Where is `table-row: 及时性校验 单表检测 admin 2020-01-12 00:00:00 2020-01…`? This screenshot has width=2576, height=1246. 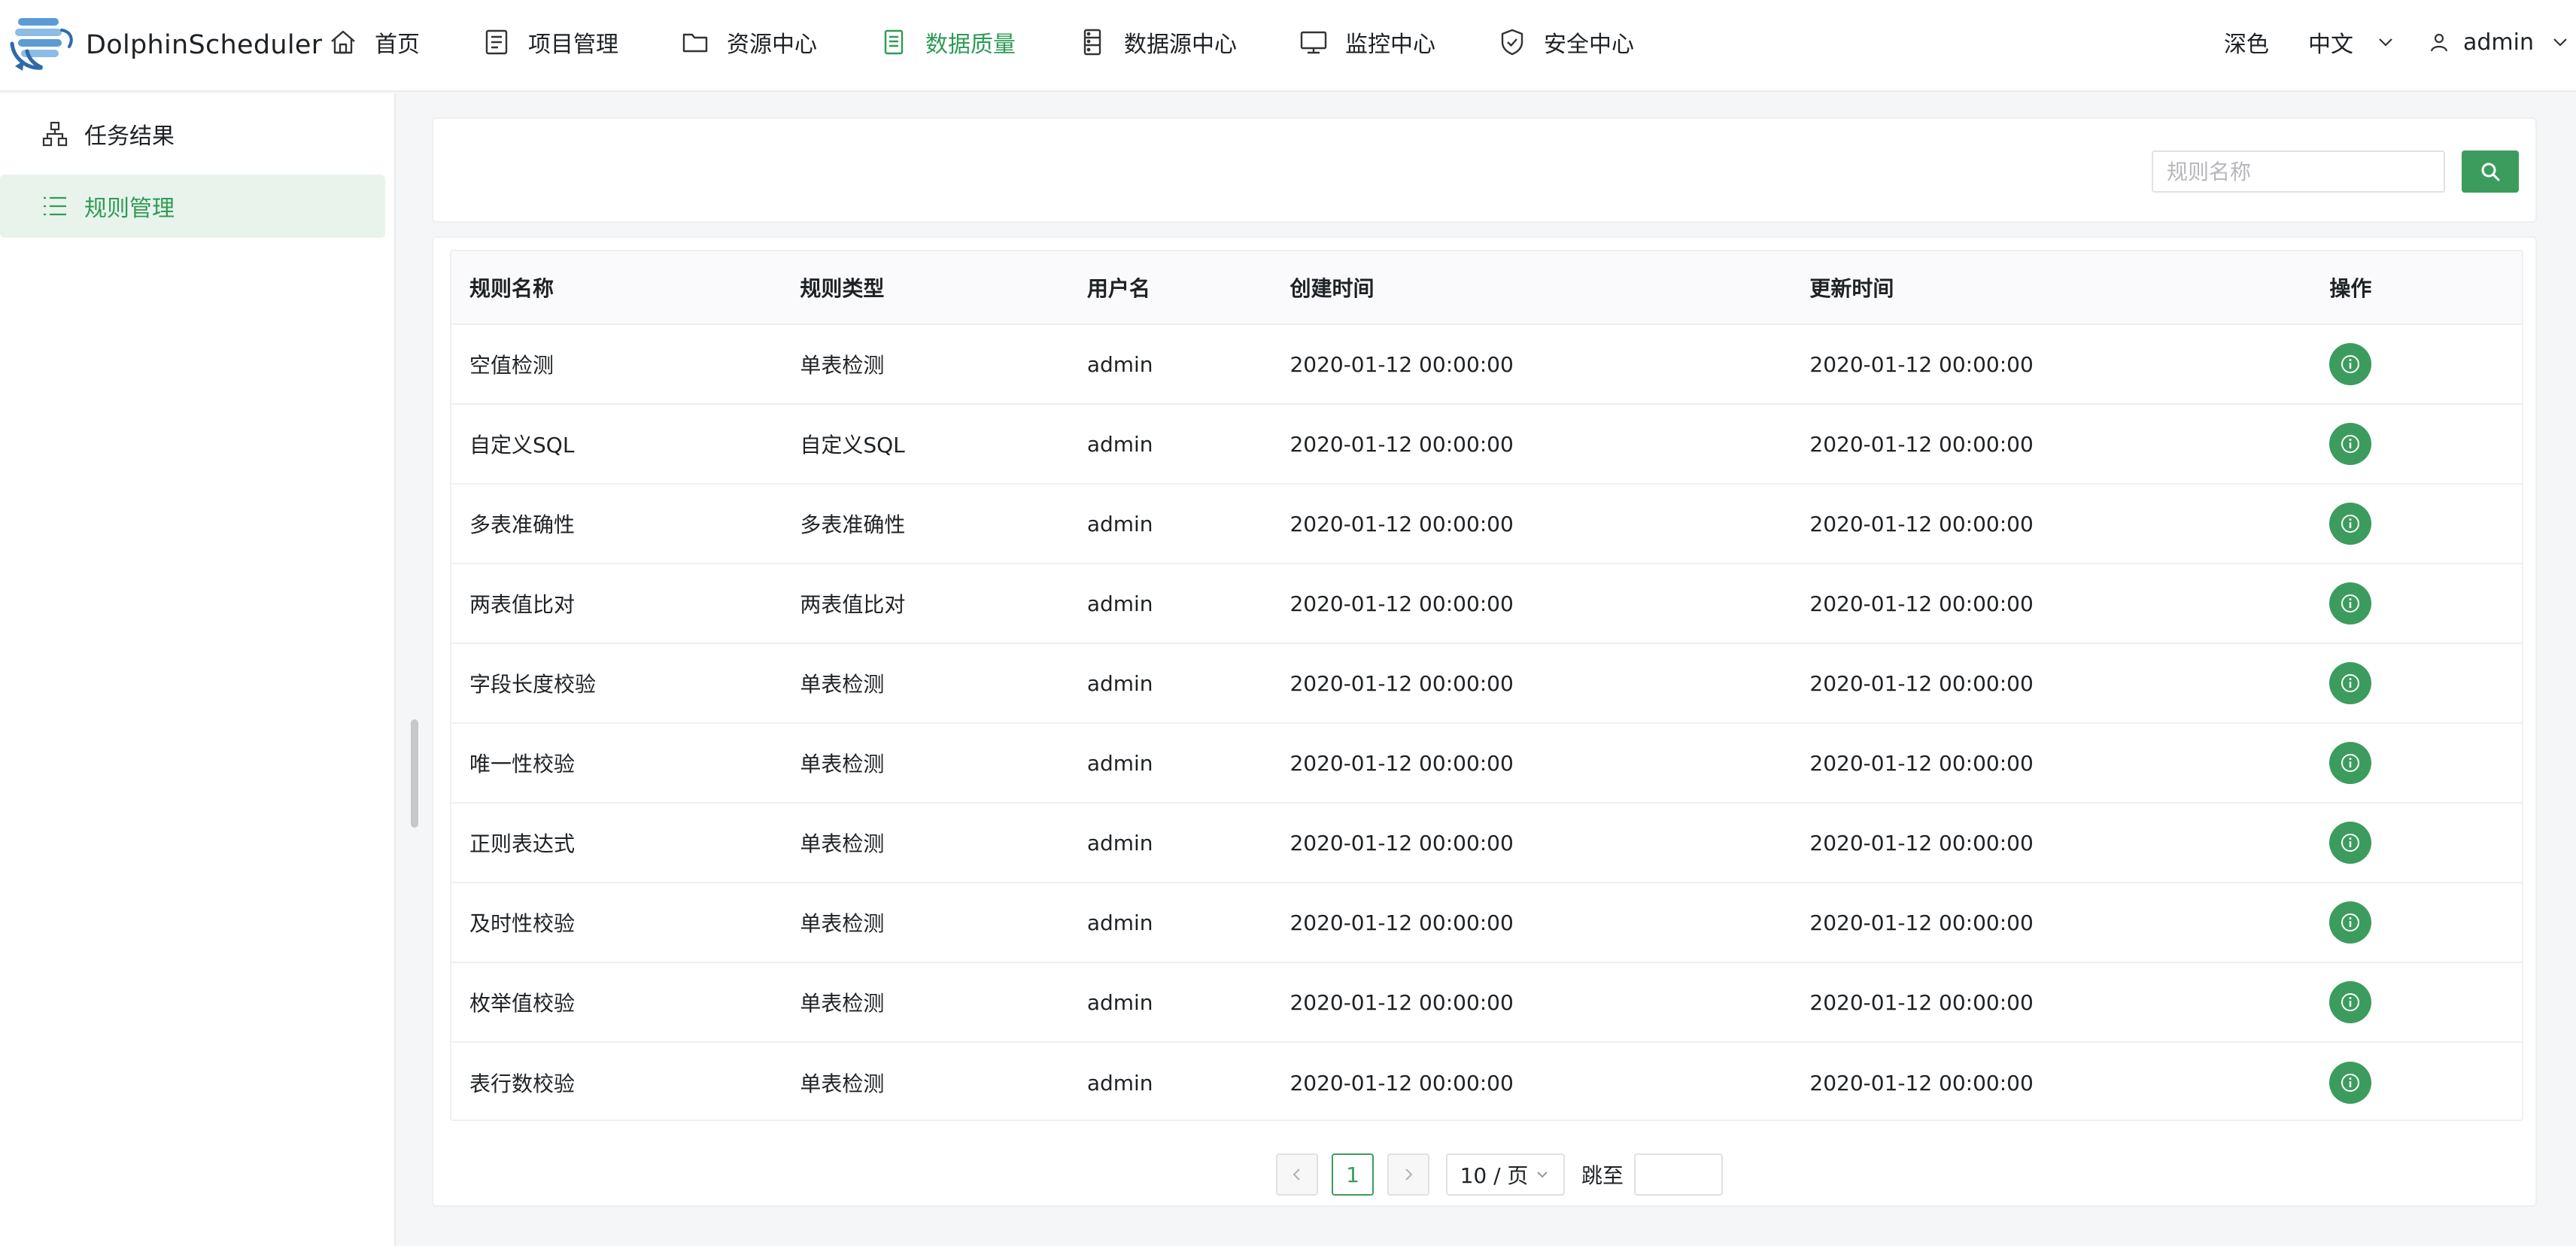 table-row: 及时性校验 单表检测 admin 2020-01-12 00:00:00 2020-01… is located at coordinates (1487, 923).